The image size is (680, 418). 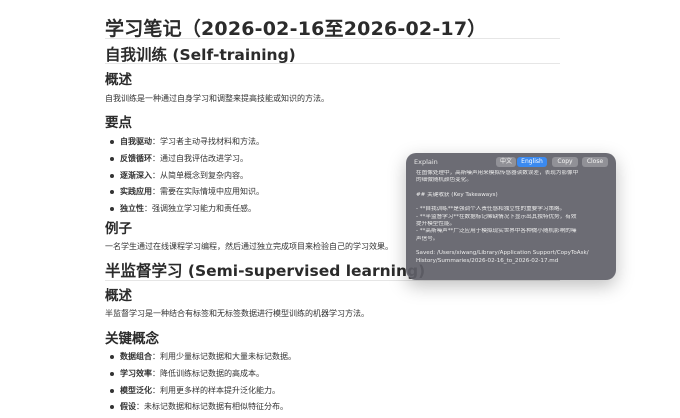 I want to click on list-item: 逐渐深入：从简单概念到复杂内容。, so click(x=184, y=178).